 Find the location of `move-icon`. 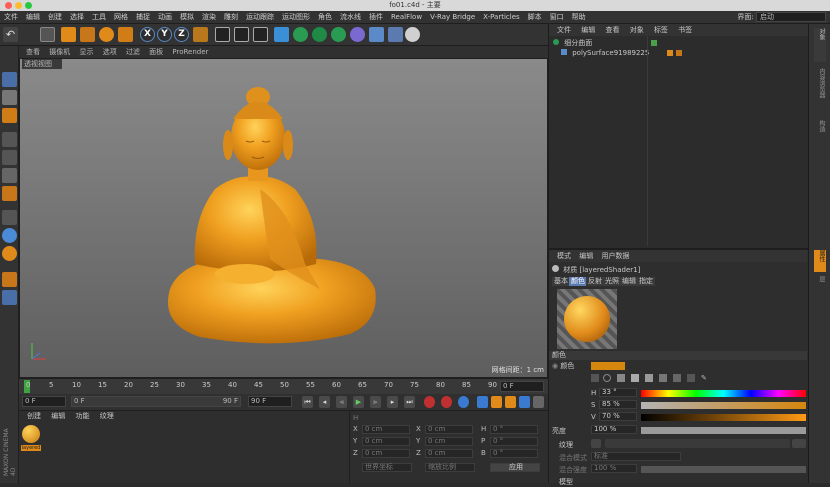

move-icon is located at coordinates (68, 34).